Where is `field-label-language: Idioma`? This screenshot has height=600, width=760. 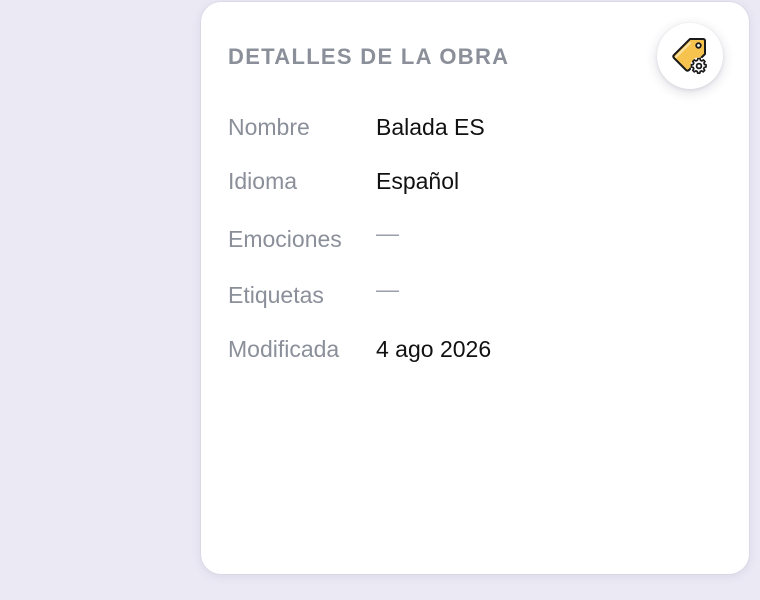 field-label-language: Idioma is located at coordinates (263, 181).